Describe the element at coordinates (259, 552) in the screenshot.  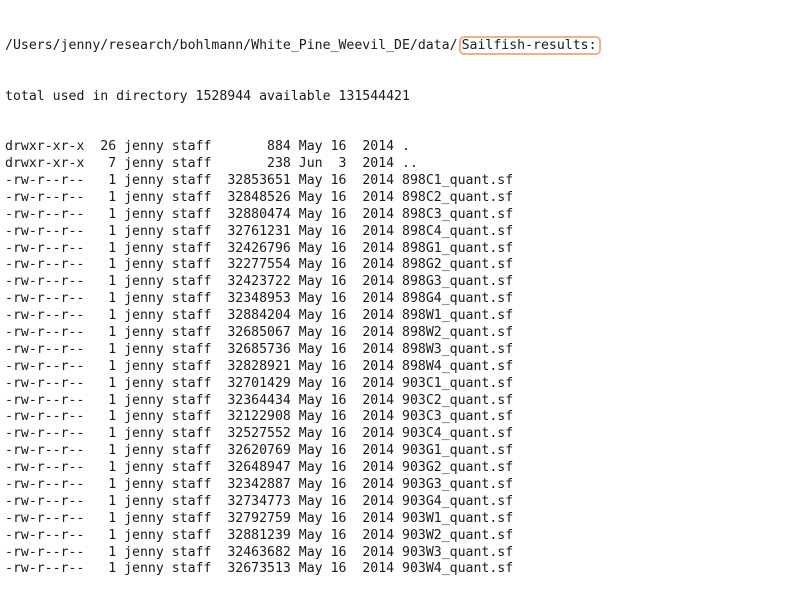
I see `file-size: 32463682` at that location.